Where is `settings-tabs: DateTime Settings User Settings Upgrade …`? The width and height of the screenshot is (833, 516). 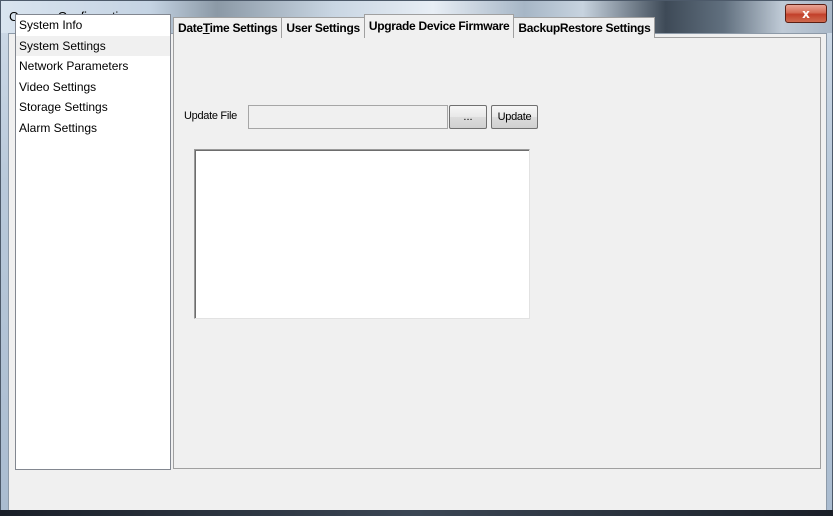
settings-tabs: DateTime Settings User Settings Upgrade … is located at coordinates (414, 26).